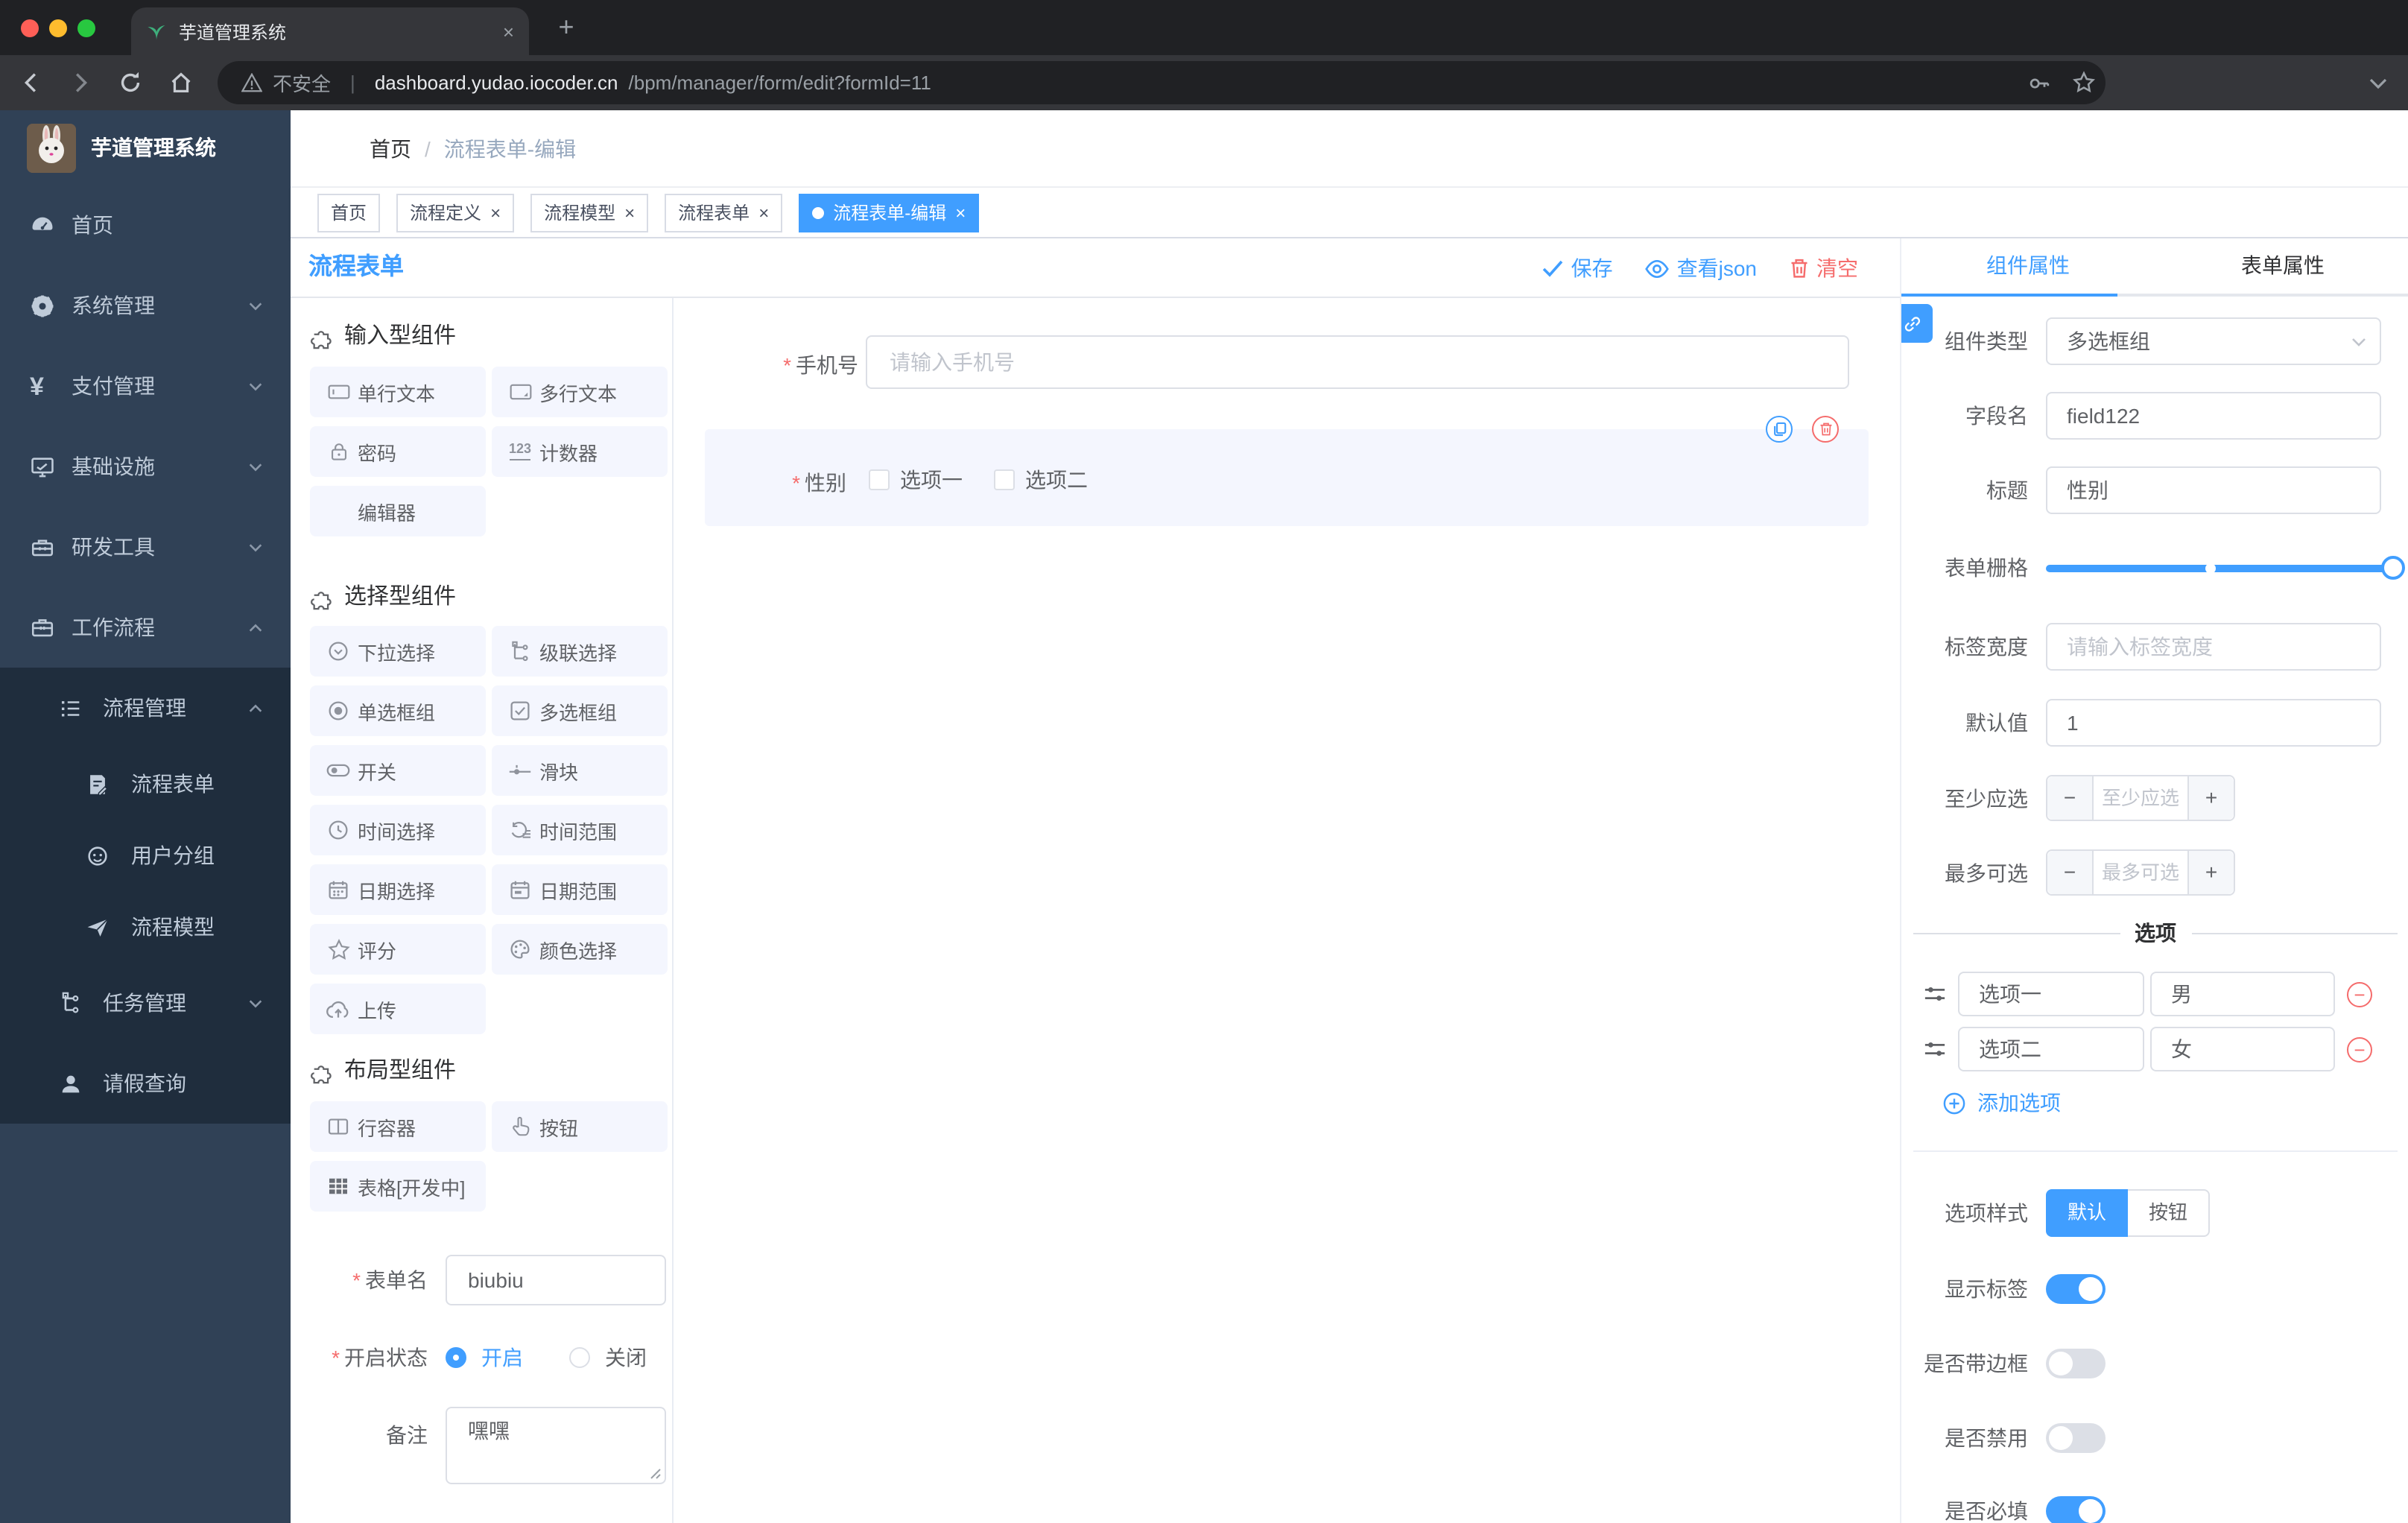 The image size is (2408, 1523). What do you see at coordinates (80, 83) in the screenshot?
I see `forward-icon` at bounding box center [80, 83].